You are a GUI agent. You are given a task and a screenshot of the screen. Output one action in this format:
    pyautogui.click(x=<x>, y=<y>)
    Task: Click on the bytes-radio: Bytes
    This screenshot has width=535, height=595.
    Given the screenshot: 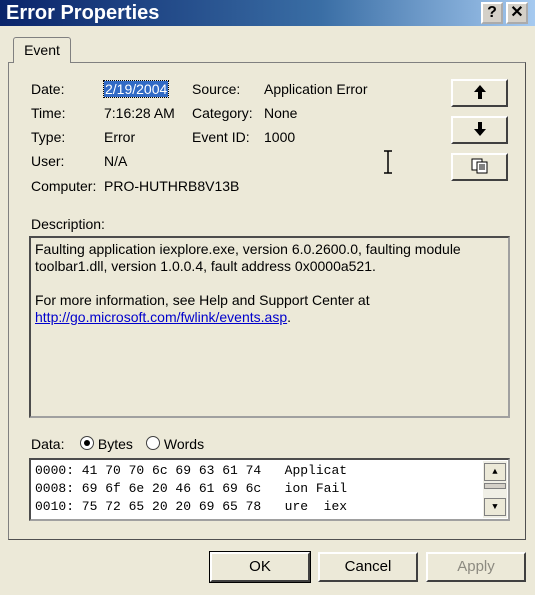 What is the action you would take?
    pyautogui.click(x=106, y=444)
    